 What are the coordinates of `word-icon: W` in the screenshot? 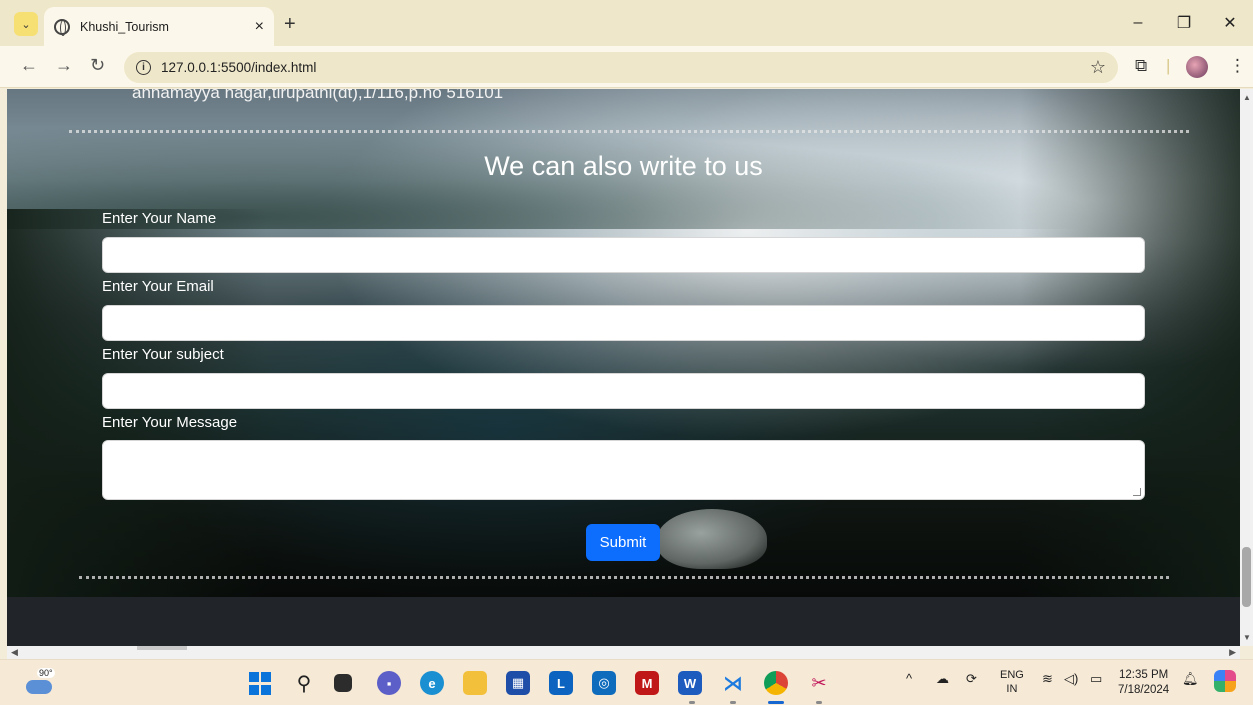 It's located at (690, 683).